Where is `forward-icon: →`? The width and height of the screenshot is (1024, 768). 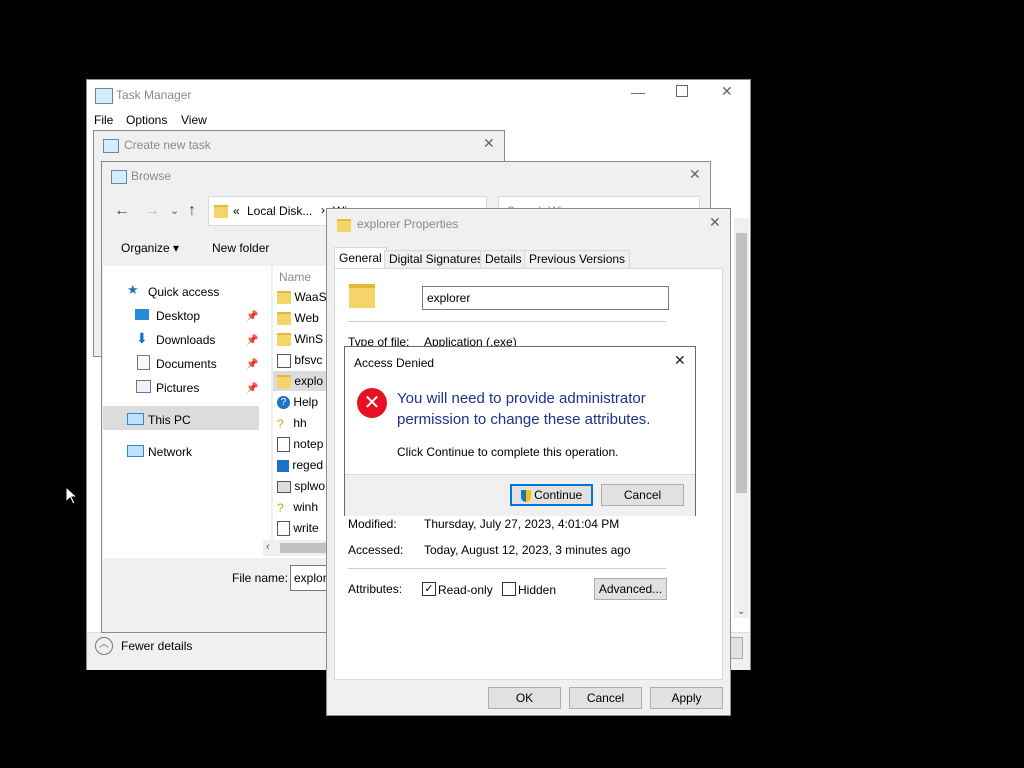
forward-icon: → is located at coordinates (152, 211).